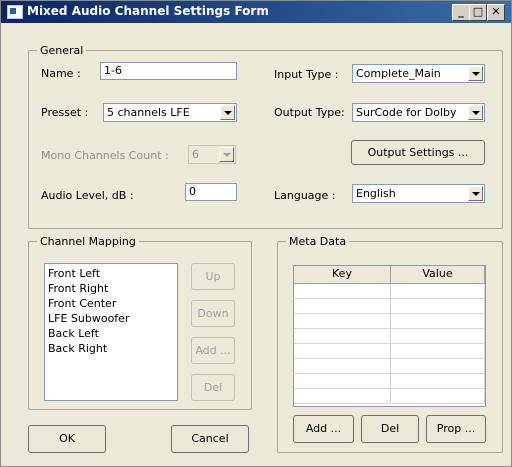 The height and width of the screenshot is (467, 512). I want to click on name-field: 1-6, so click(168, 71).